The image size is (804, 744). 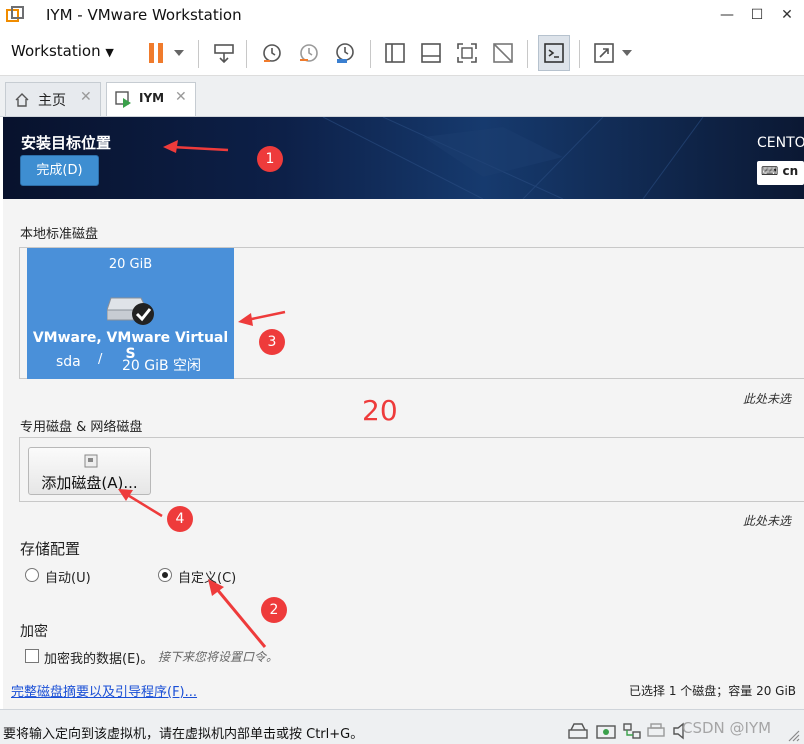 What do you see at coordinates (98, 657) in the screenshot?
I see `encrypt-checkbox-label: 加密我的数据(E)。` at bounding box center [98, 657].